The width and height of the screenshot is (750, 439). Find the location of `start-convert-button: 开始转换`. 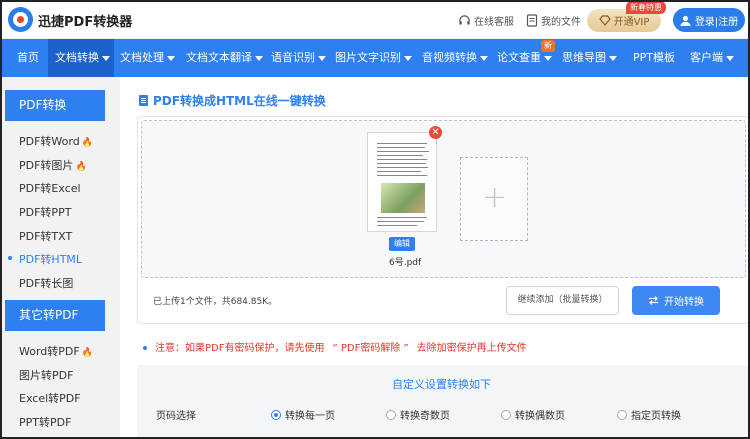

start-convert-button: 开始转换 is located at coordinates (676, 300).